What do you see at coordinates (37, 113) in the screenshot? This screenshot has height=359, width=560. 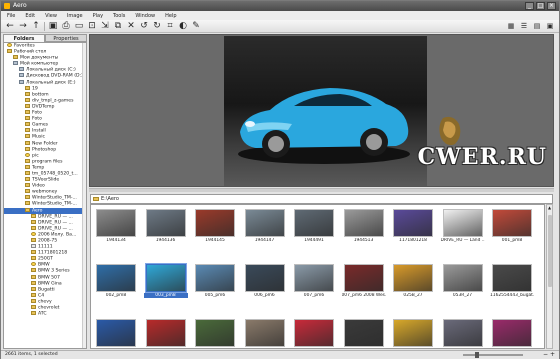 I see `tree-item-label: Foto` at bounding box center [37, 113].